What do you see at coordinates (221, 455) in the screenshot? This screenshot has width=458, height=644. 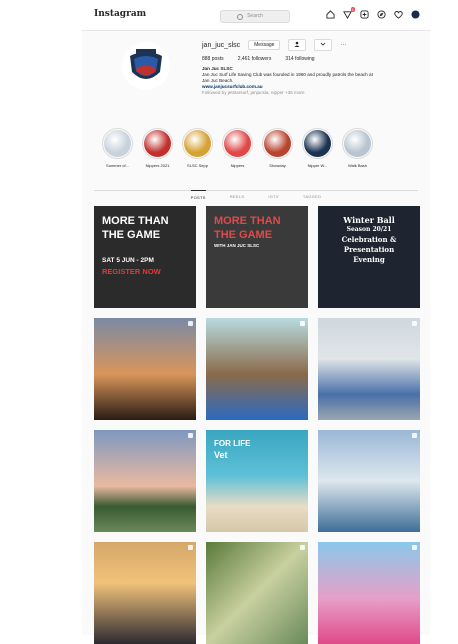 I see `post-text: Vet` at bounding box center [221, 455].